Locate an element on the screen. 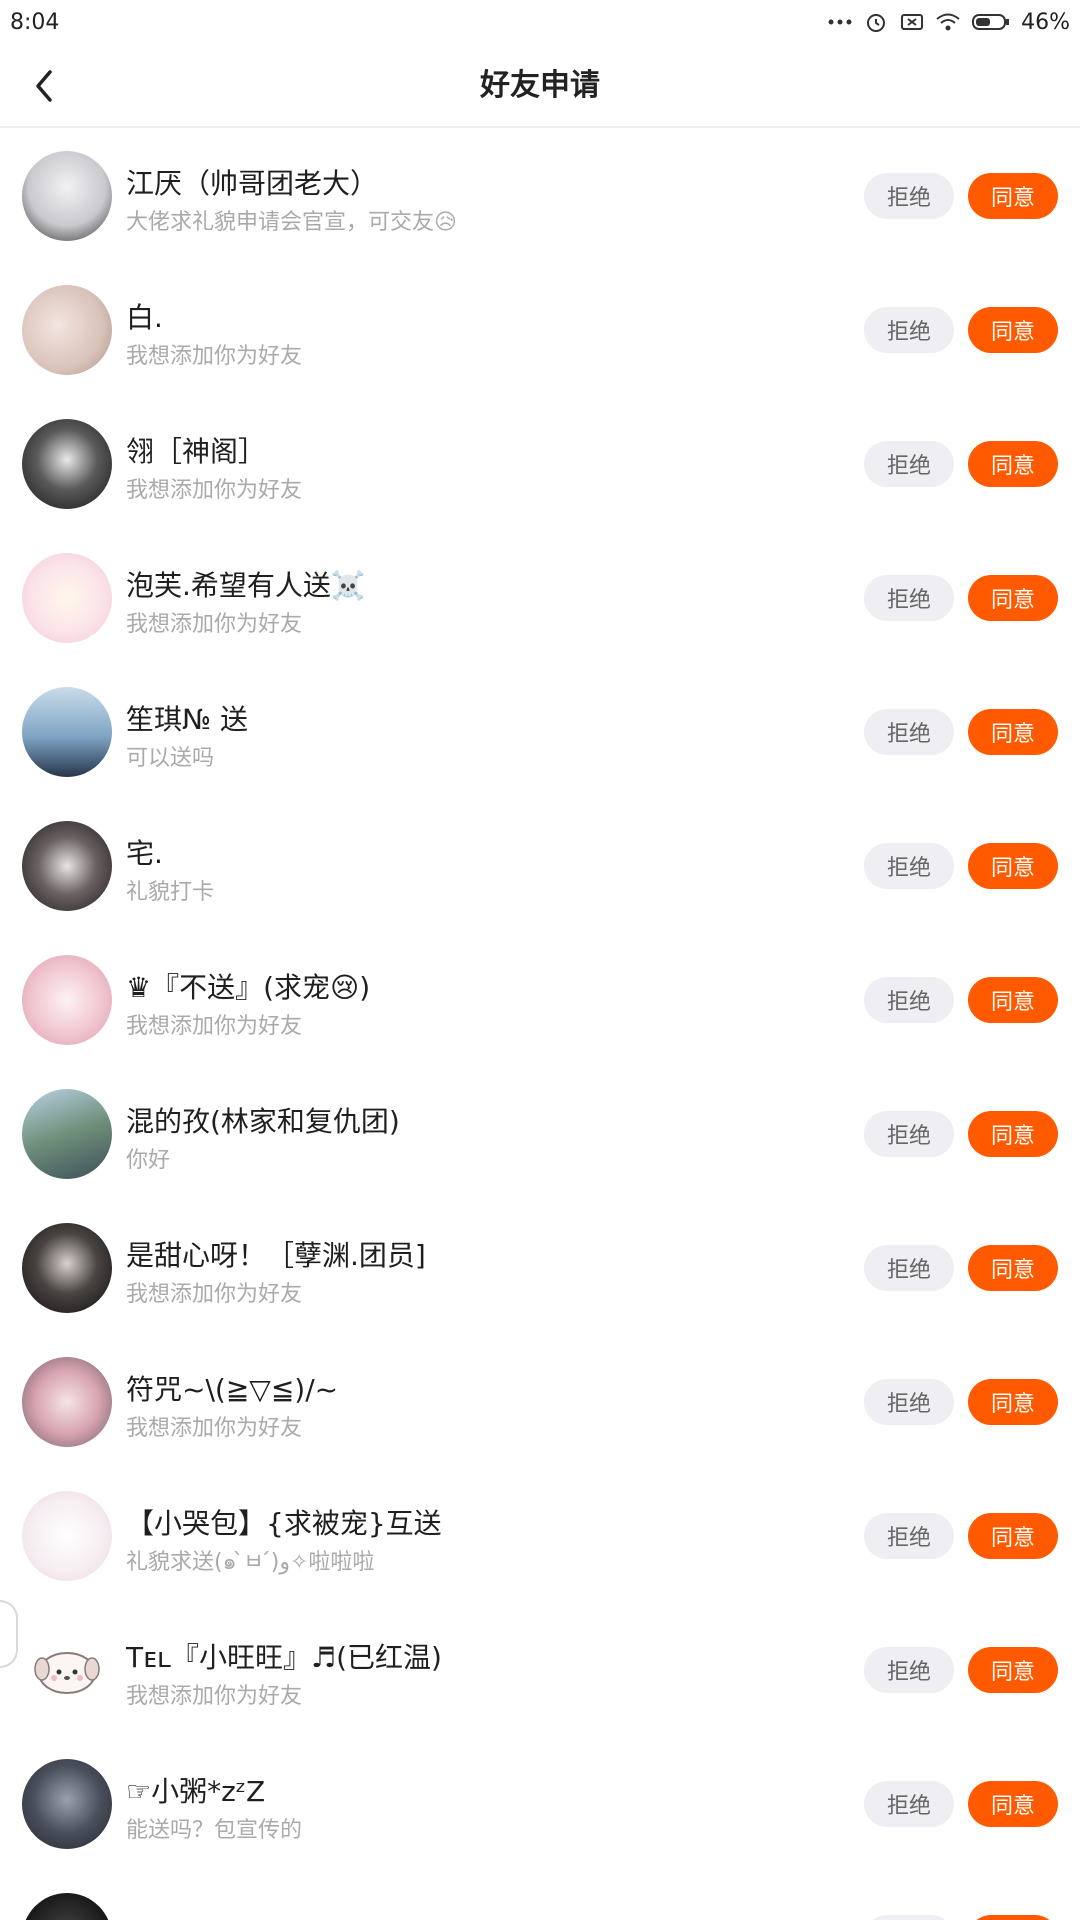  list-item: ☞小粥*zᶻZ 能送吗？包宣传的 拒绝 同意 is located at coordinates (540, 1805).